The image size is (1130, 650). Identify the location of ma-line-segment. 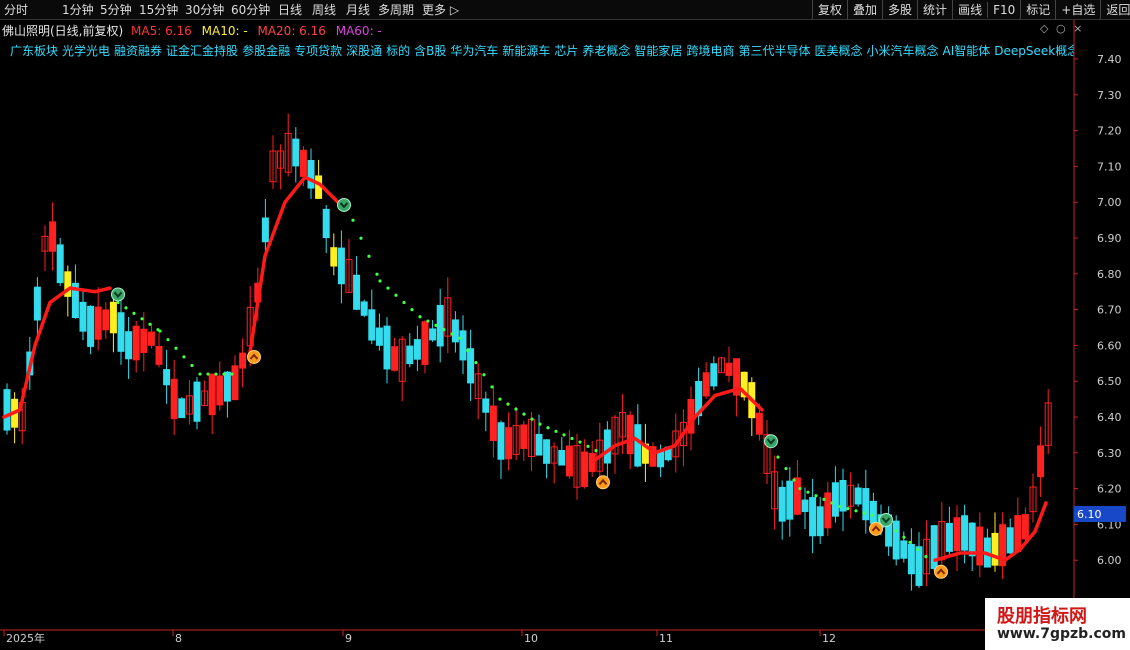
(294, 264).